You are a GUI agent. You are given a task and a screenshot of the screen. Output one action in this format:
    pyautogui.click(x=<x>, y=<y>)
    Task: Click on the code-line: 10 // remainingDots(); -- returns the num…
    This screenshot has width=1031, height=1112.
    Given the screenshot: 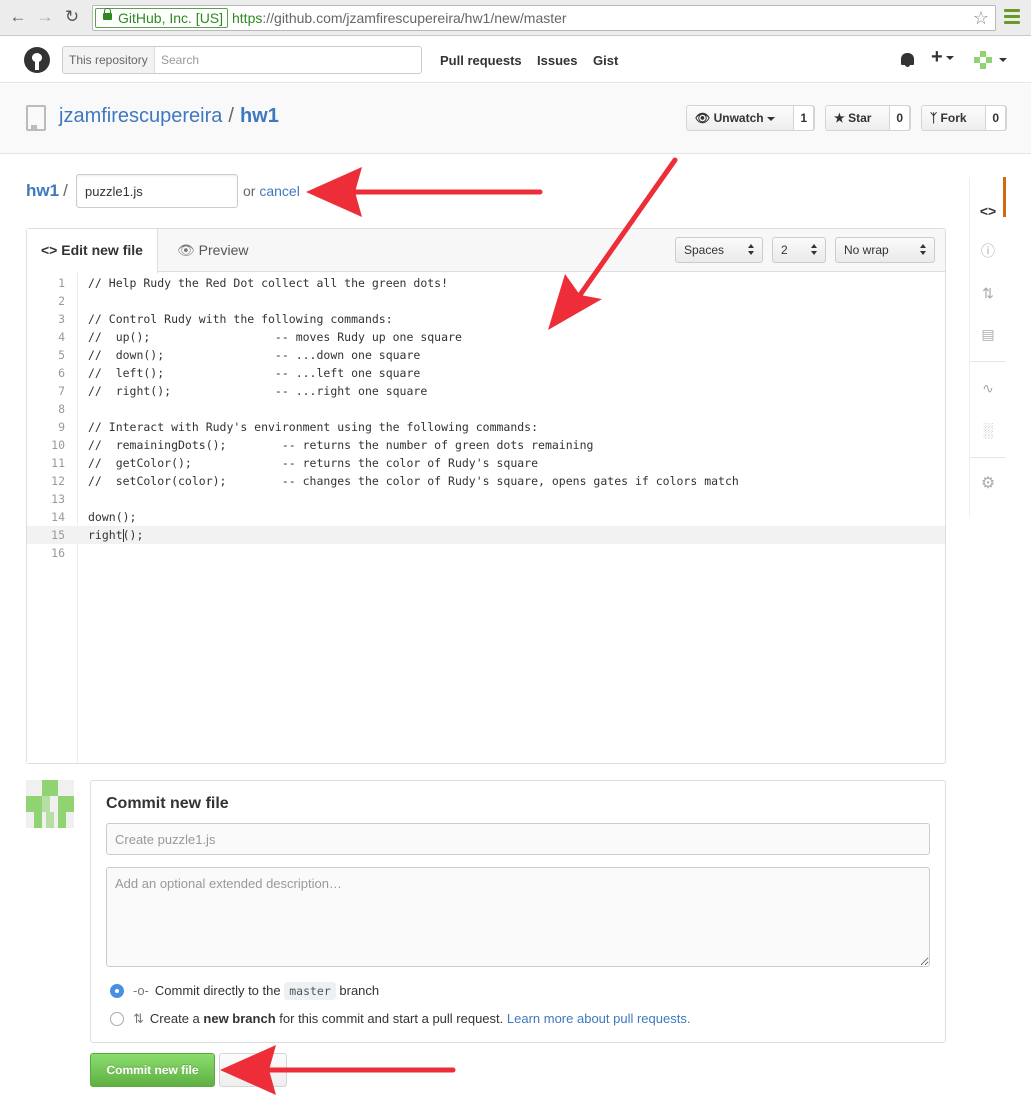 What is the action you would take?
    pyautogui.click(x=486, y=445)
    